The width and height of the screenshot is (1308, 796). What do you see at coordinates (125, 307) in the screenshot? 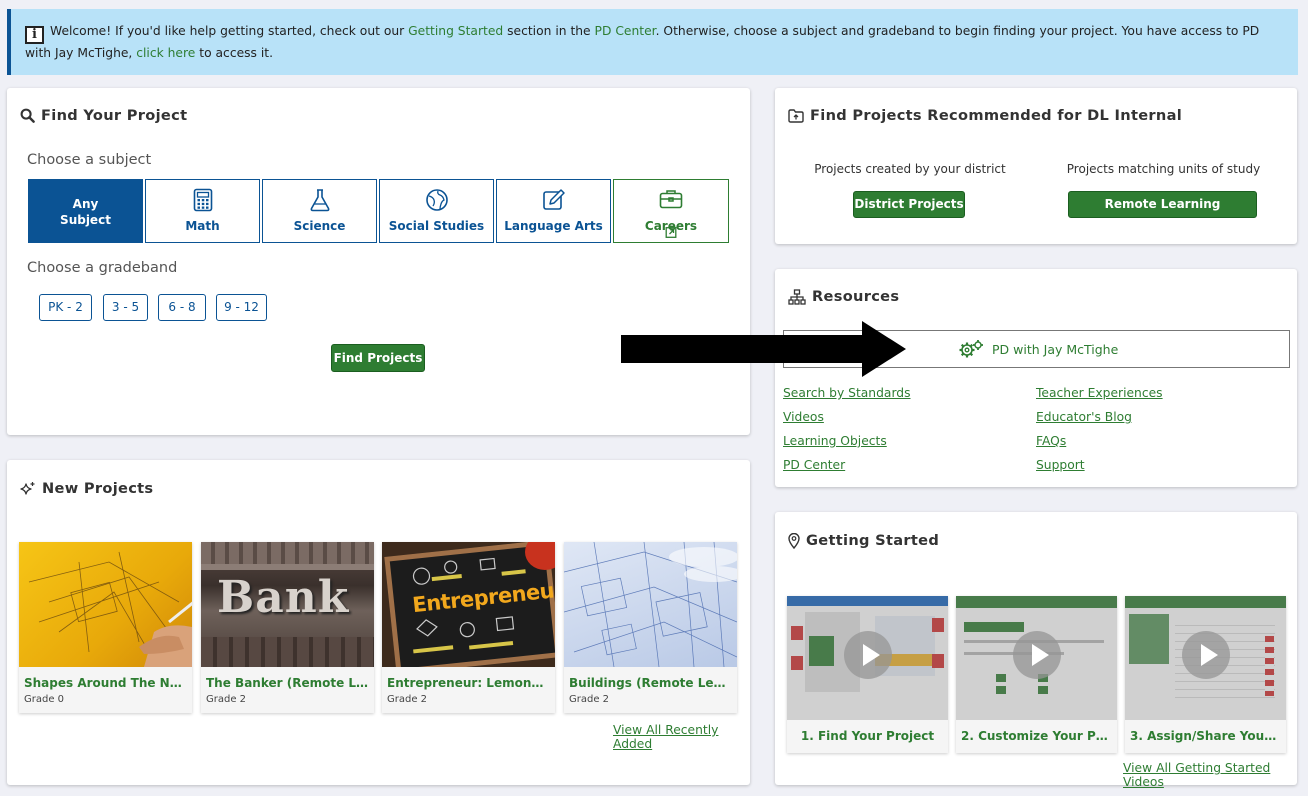
I see `gradeband-3-5: 3 - 5` at bounding box center [125, 307].